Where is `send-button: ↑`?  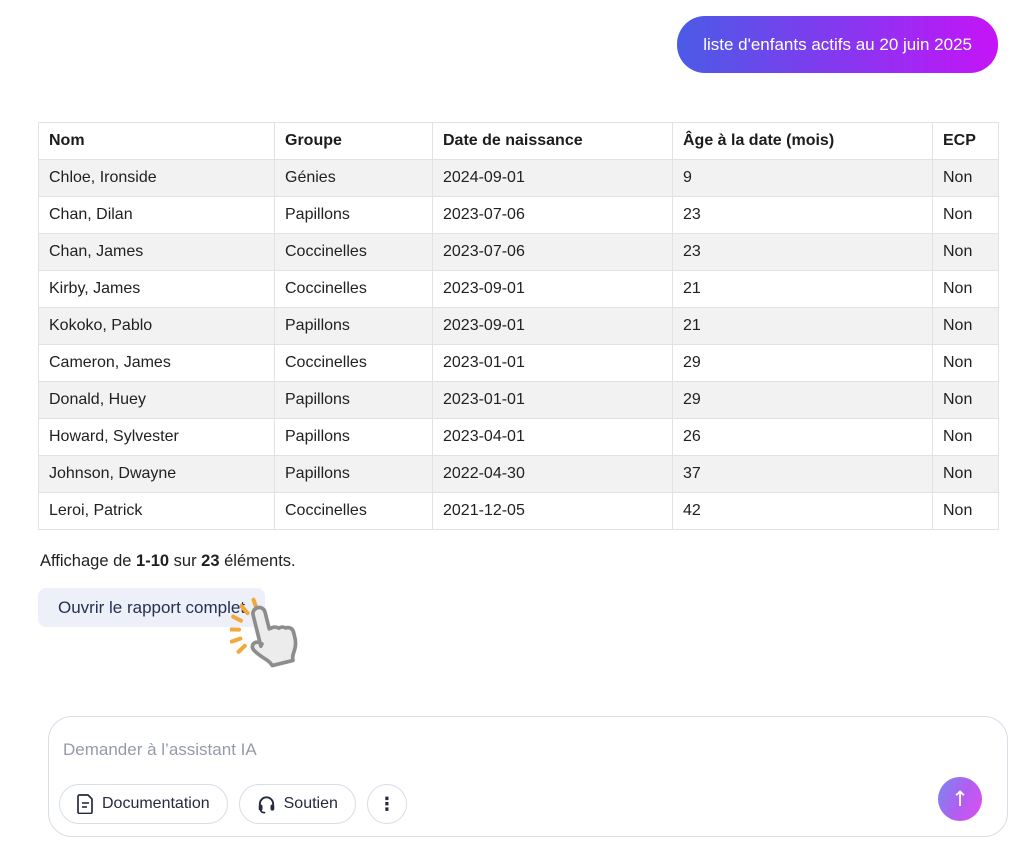 send-button: ↑ is located at coordinates (960, 799).